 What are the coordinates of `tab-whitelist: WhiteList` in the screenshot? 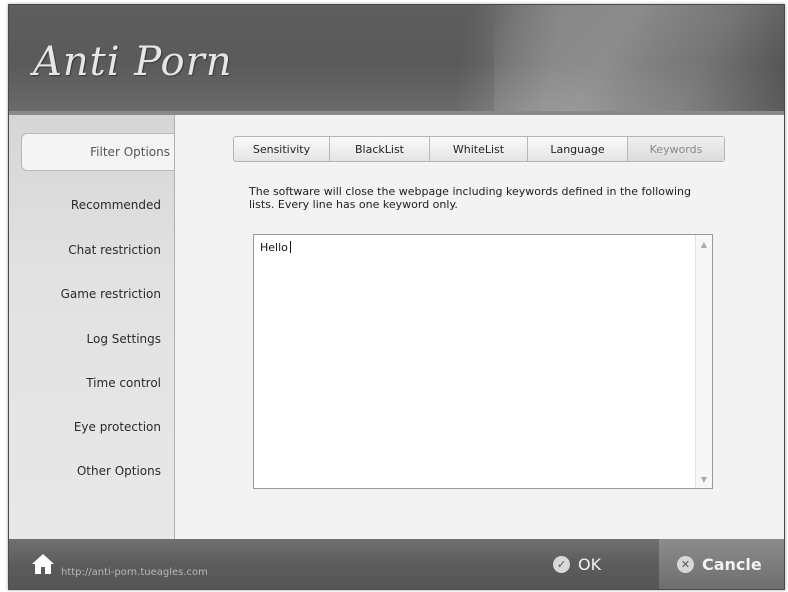 It's located at (479, 149).